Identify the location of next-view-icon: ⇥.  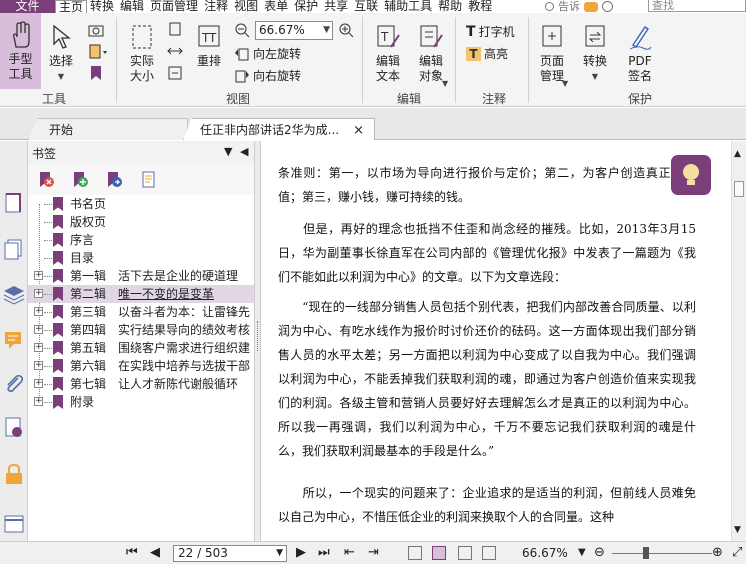
(373, 553).